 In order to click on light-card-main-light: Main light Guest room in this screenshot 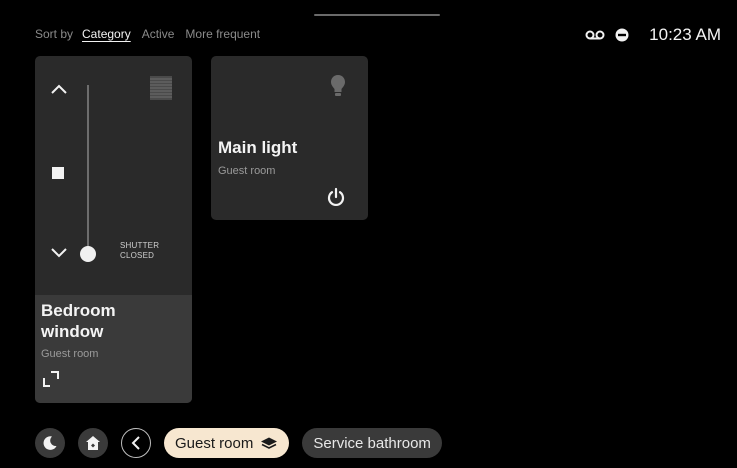, I will do `click(289, 138)`.